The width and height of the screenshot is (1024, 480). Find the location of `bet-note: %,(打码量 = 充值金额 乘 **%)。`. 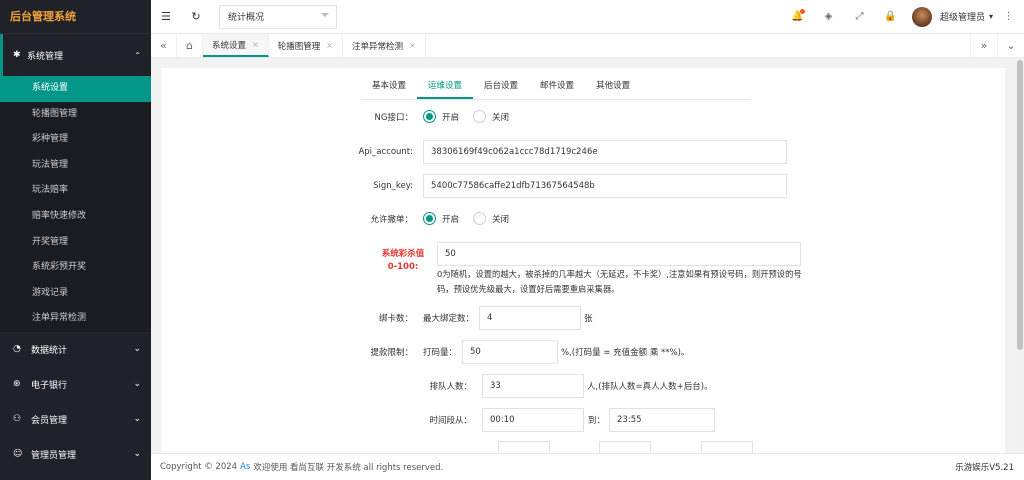

bet-note: %,(打码量 = 充值金额 乘 **%)。 is located at coordinates (625, 353).